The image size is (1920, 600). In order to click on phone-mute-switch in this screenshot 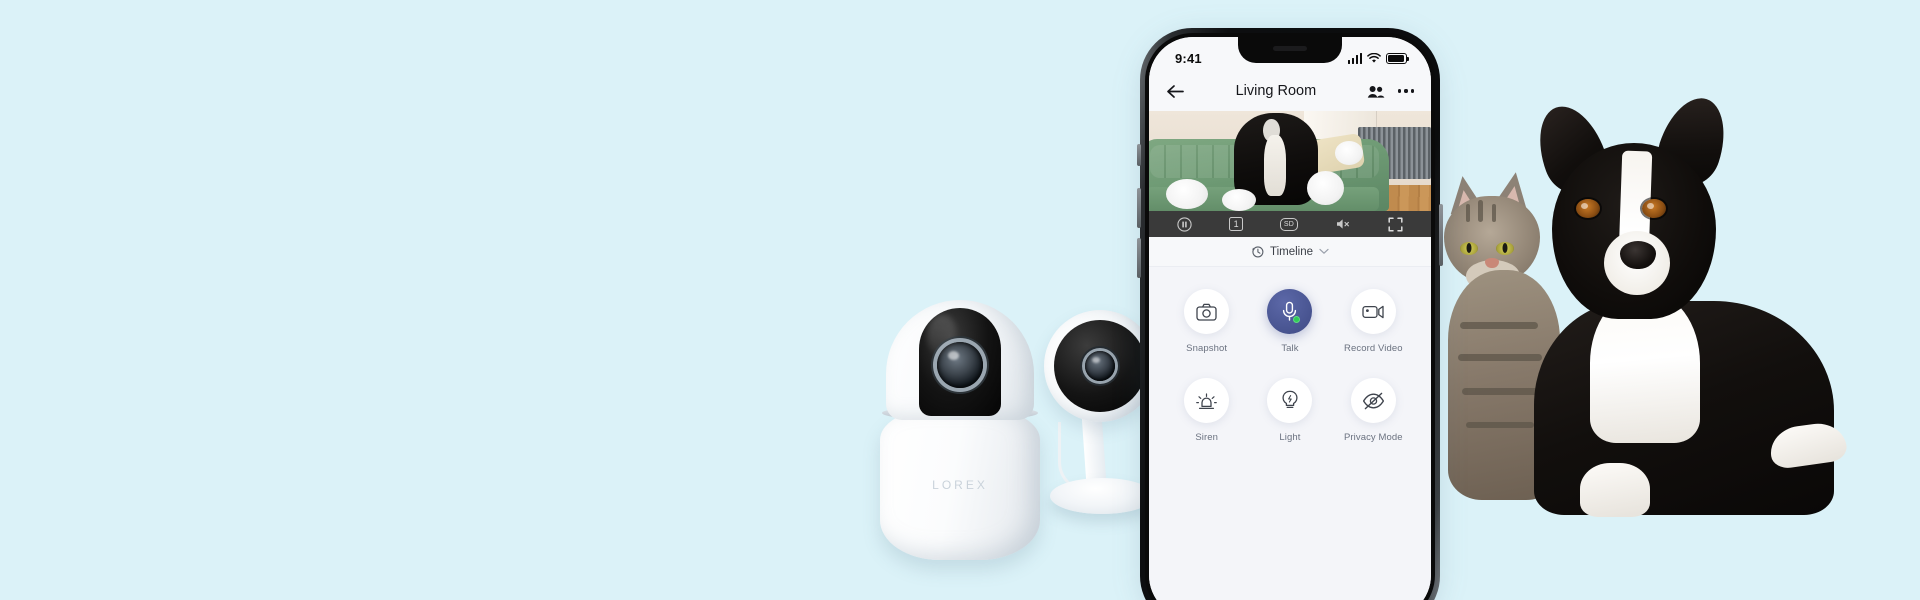, I will do `click(1139, 155)`.